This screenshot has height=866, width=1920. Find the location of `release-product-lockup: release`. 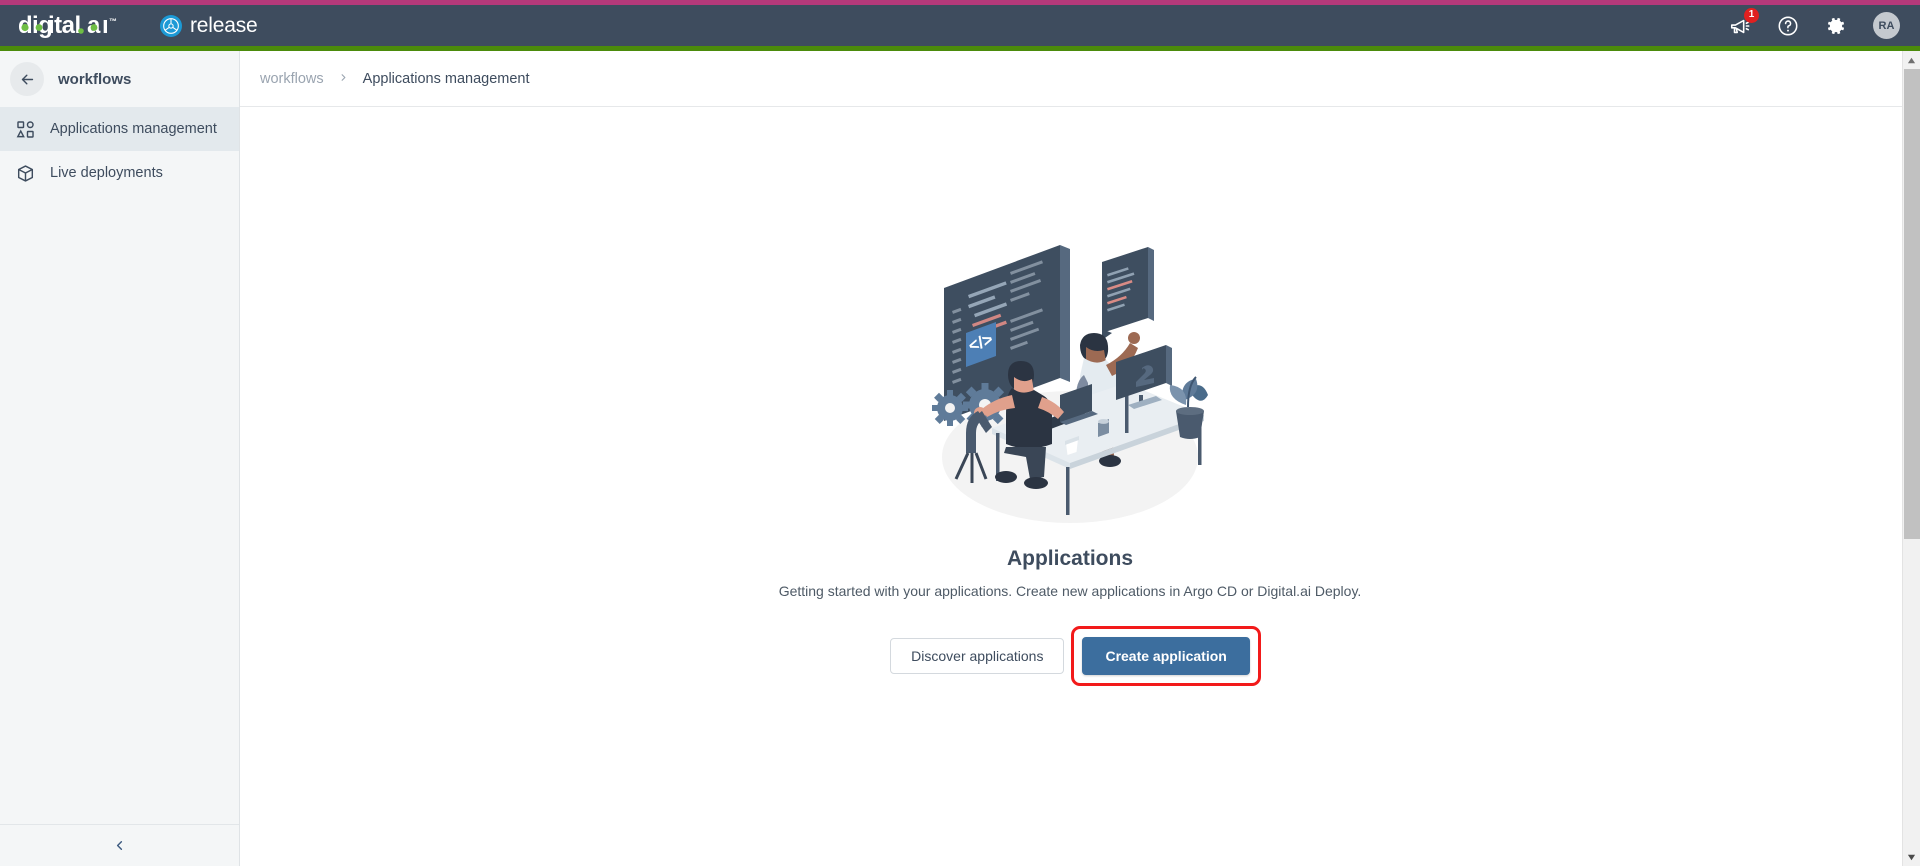

release-product-lockup: release is located at coordinates (209, 25).